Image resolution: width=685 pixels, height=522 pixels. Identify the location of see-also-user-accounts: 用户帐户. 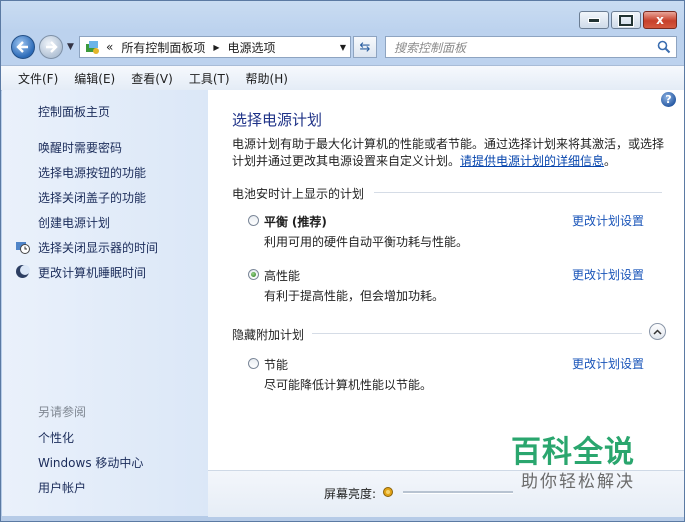
(62, 487).